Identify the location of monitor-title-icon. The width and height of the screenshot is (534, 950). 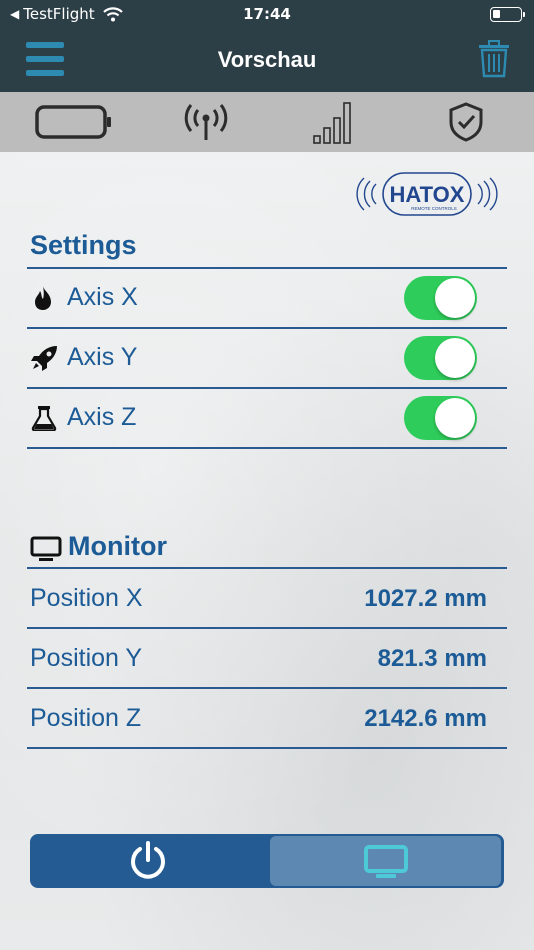
(46, 549).